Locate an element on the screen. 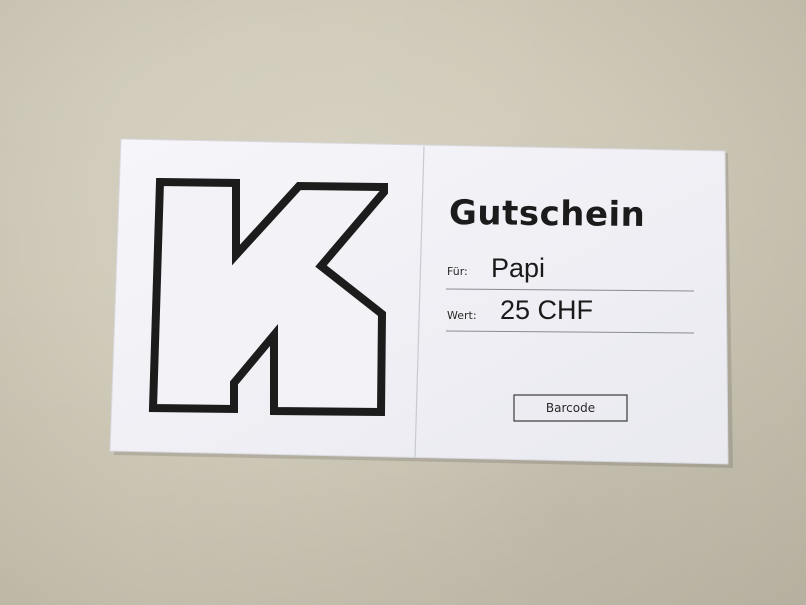 The width and height of the screenshot is (806, 605). barcode-label: Barcode is located at coordinates (570, 408).